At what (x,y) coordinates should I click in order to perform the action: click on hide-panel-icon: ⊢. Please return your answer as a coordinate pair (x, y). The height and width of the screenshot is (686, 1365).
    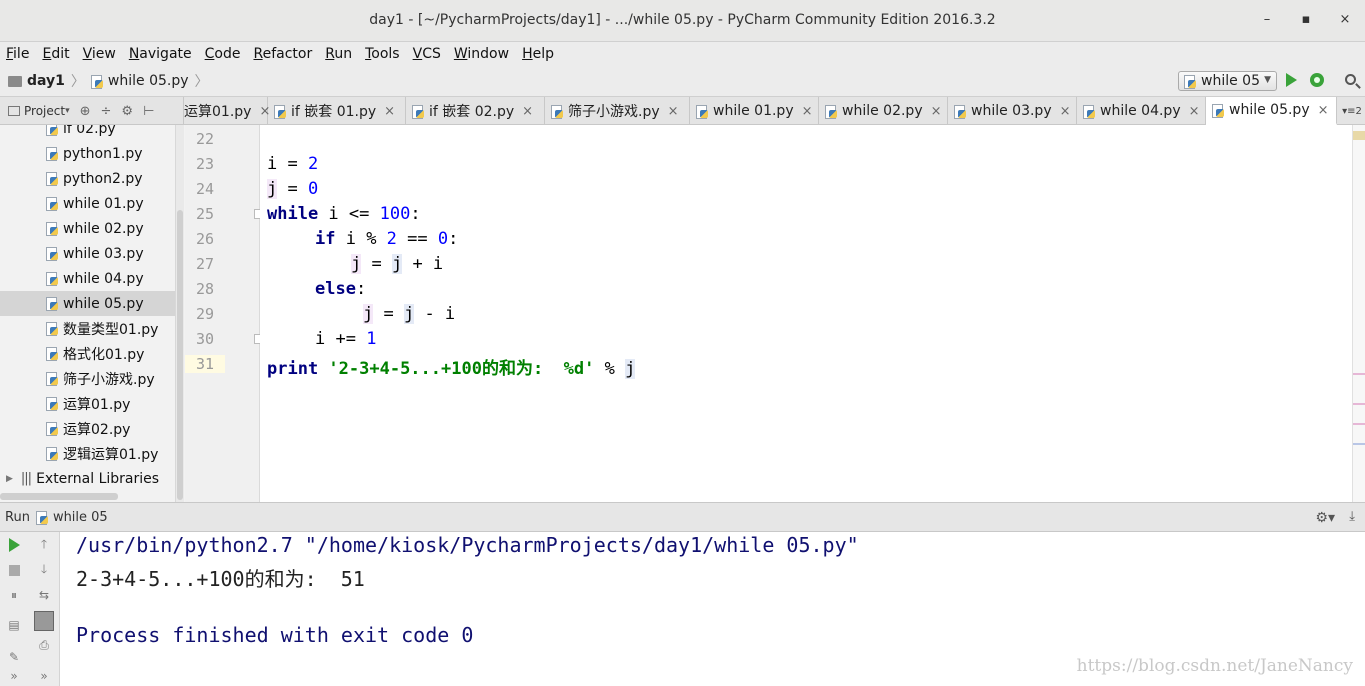
    Looking at the image, I should click on (148, 111).